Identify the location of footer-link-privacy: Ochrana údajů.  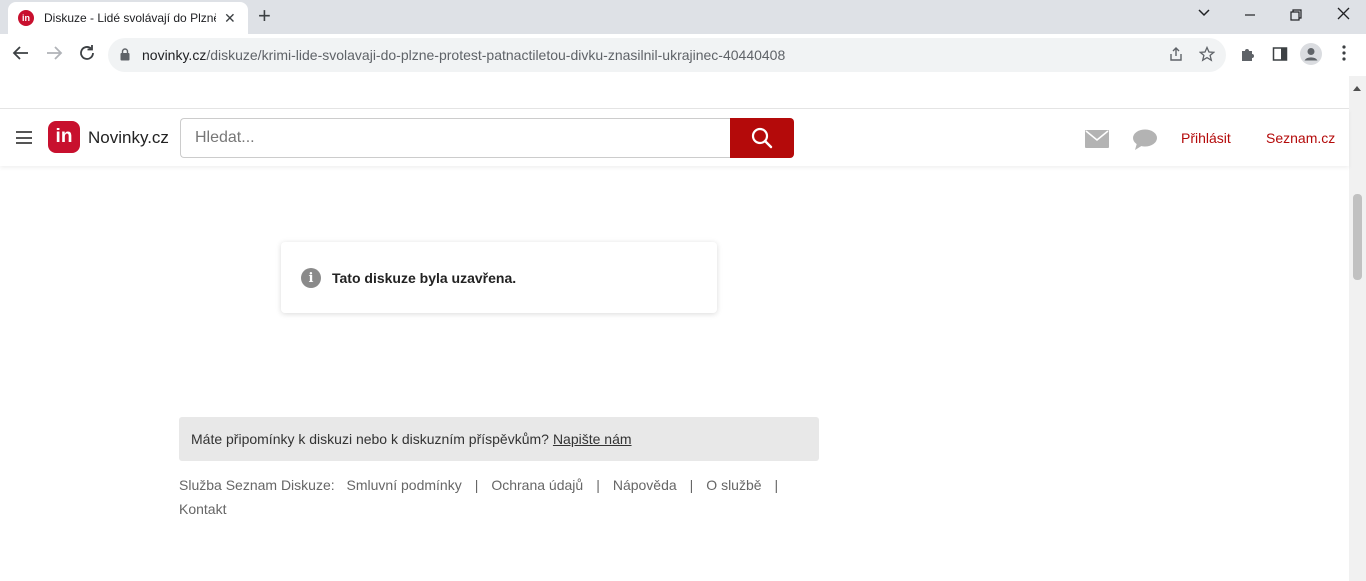
(537, 485).